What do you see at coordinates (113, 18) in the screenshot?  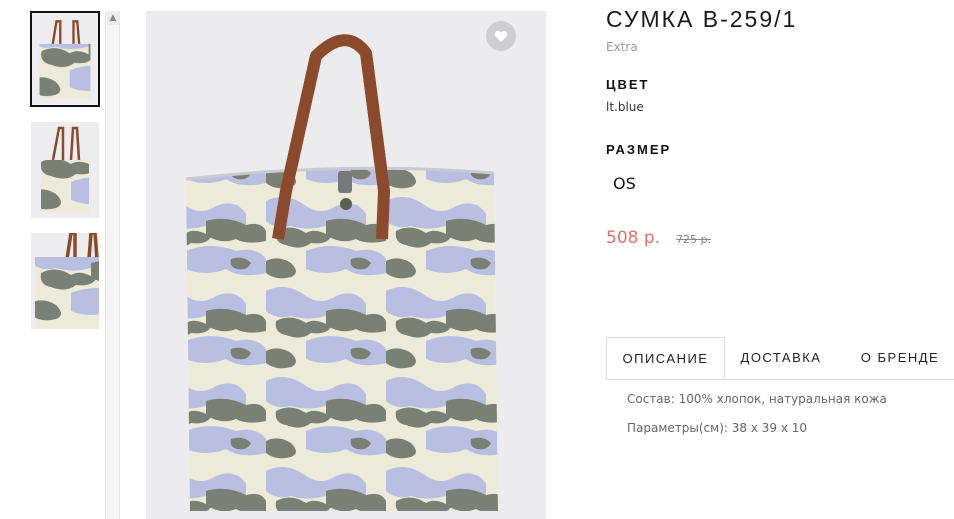 I see `scroll-up-arrow-icon: ▲` at bounding box center [113, 18].